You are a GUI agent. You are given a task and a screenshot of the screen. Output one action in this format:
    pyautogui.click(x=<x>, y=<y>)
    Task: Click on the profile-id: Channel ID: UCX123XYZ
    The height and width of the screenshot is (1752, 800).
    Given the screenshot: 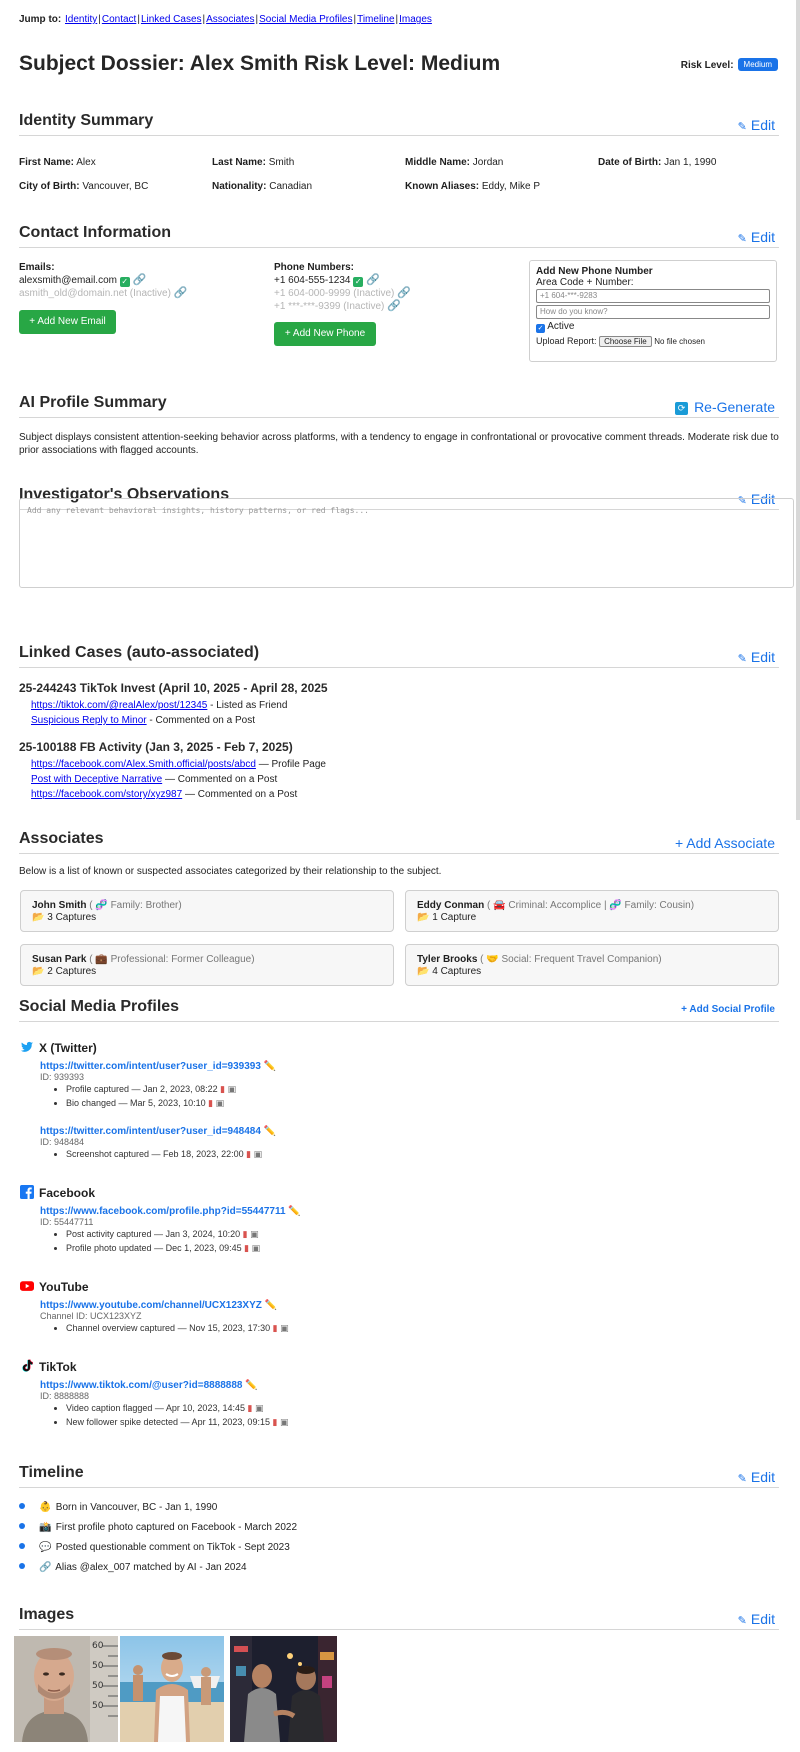 What is the action you would take?
    pyautogui.click(x=91, y=1316)
    